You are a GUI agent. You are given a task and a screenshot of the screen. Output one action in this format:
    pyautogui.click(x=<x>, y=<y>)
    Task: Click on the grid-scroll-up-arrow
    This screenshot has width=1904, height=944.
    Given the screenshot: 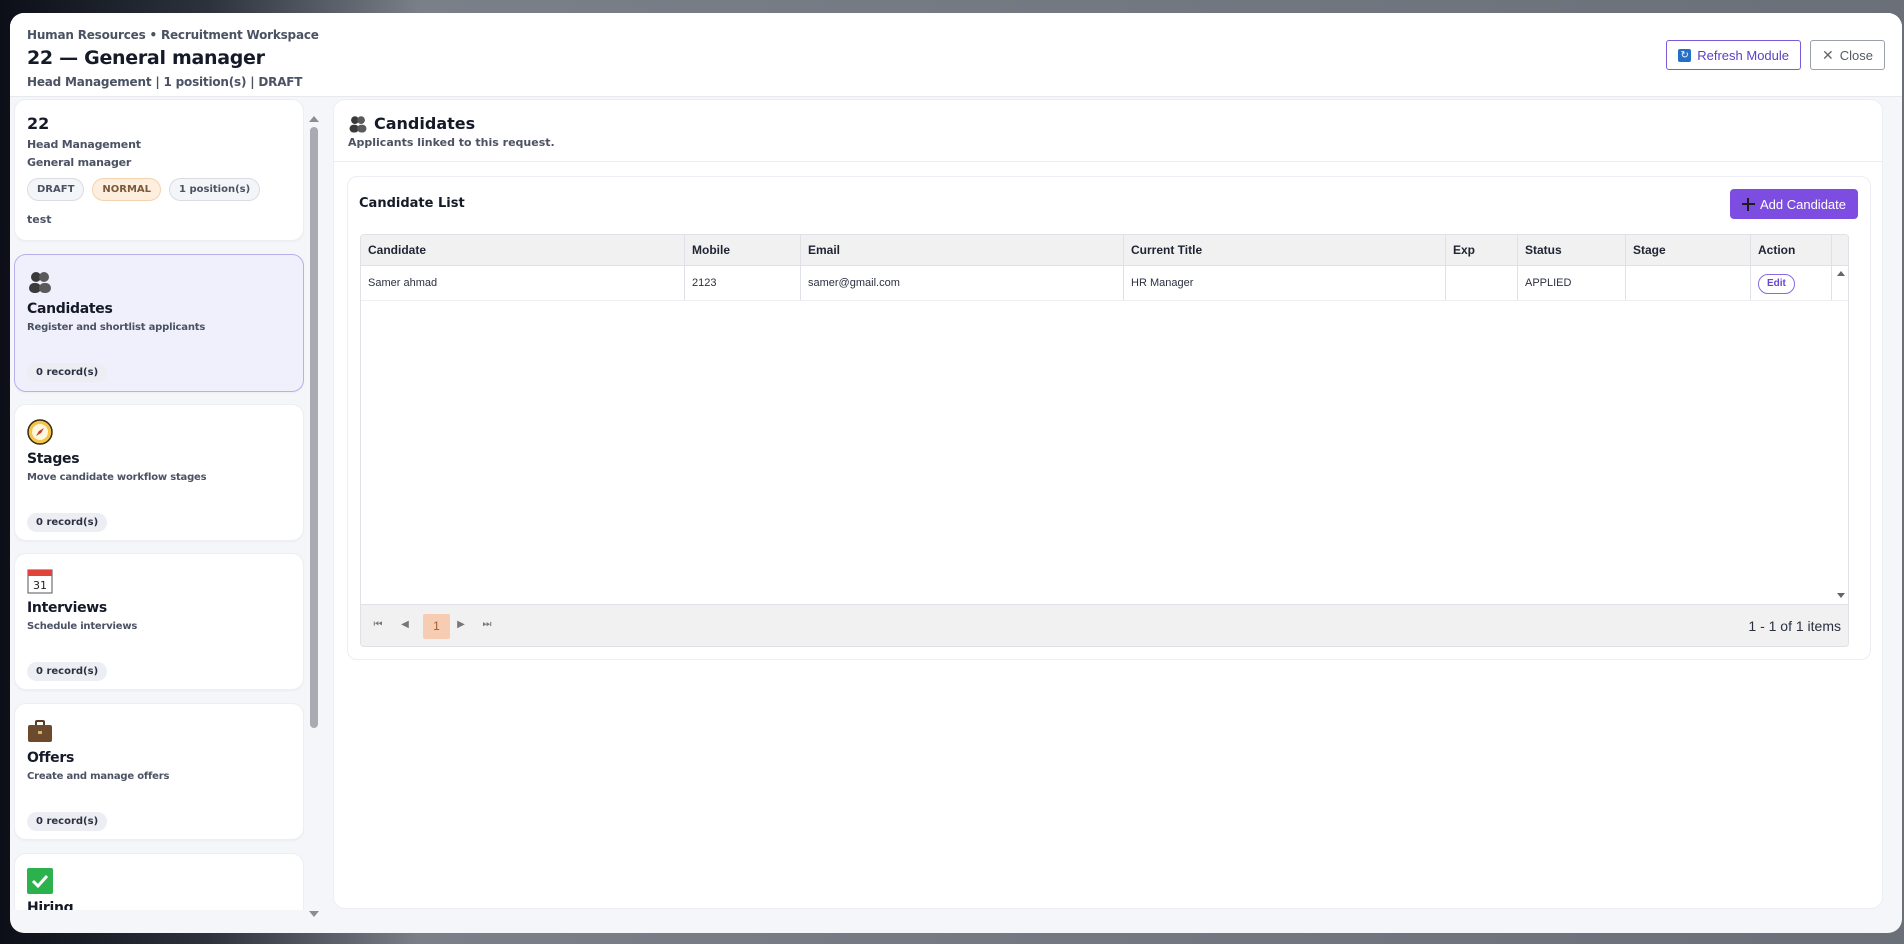 What is the action you would take?
    pyautogui.click(x=1841, y=273)
    